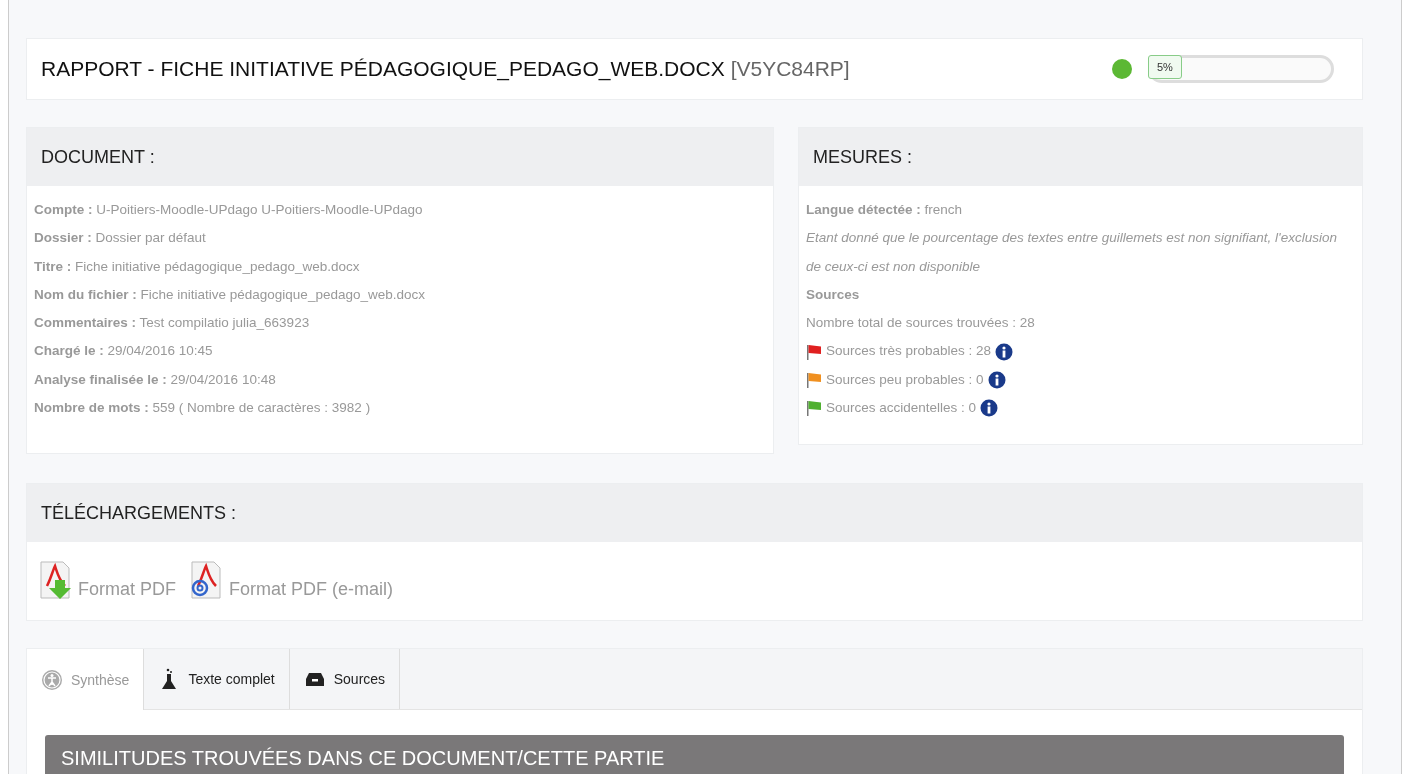  I want to click on field-line: Analyse finalisée le : 29/04/2016 10:48, so click(155, 379).